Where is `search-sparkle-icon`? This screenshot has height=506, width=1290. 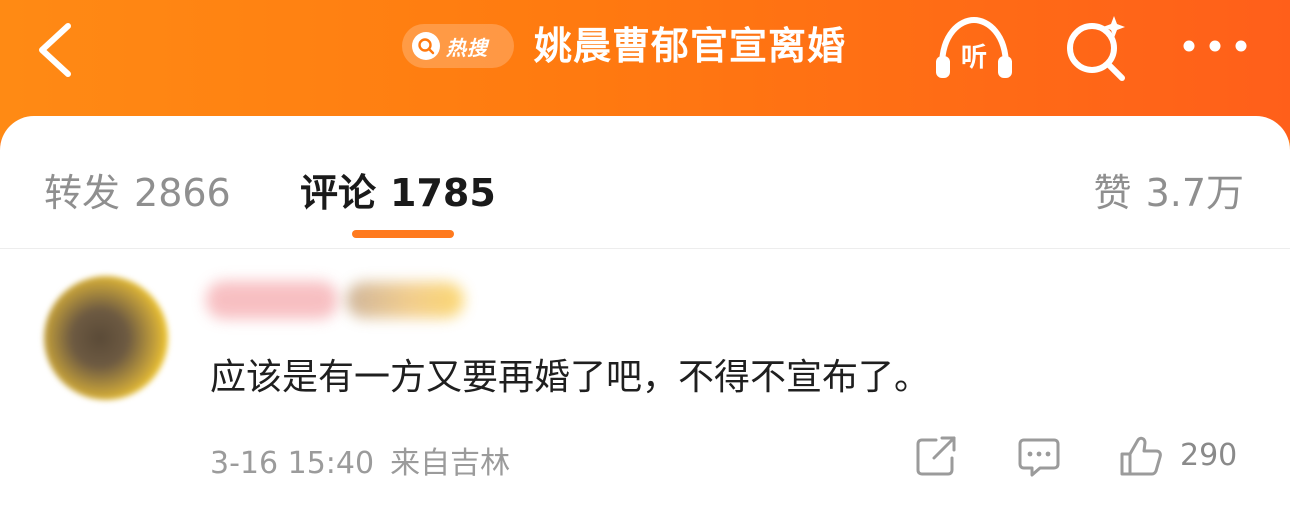 search-sparkle-icon is located at coordinates (1096, 48).